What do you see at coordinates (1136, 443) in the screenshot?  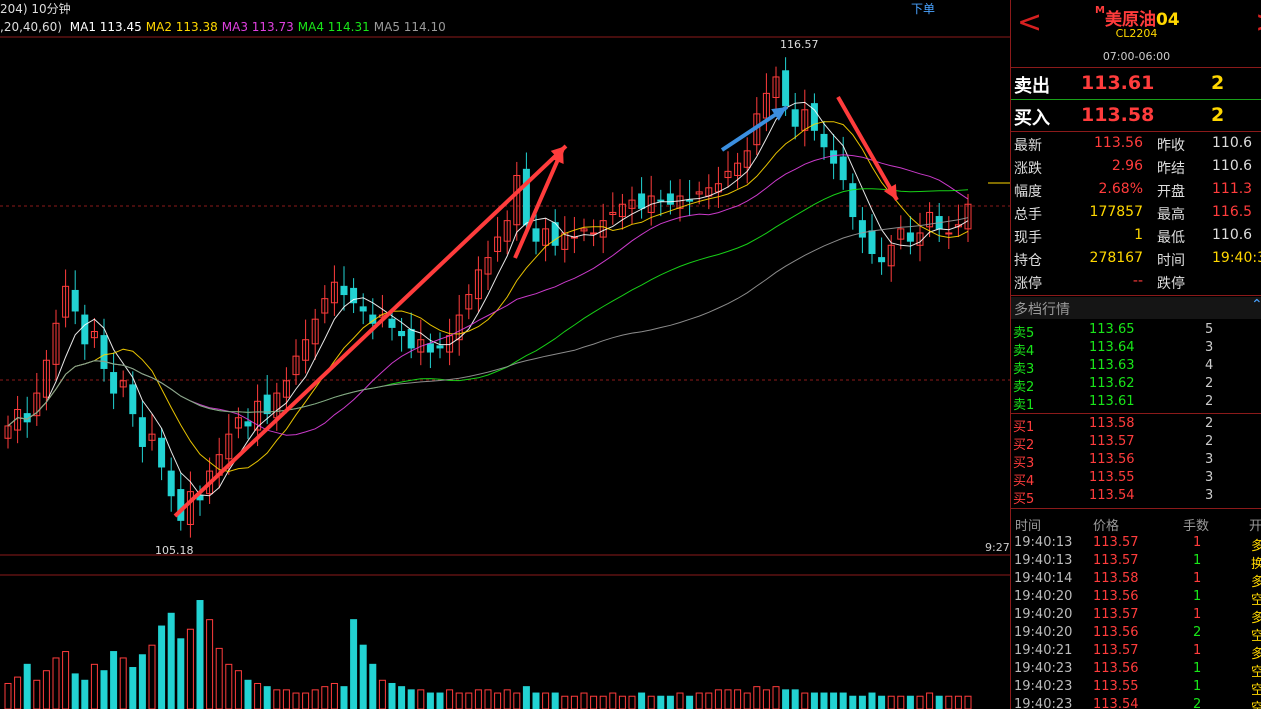 I see `depth-level: 买2 113.57 2` at bounding box center [1136, 443].